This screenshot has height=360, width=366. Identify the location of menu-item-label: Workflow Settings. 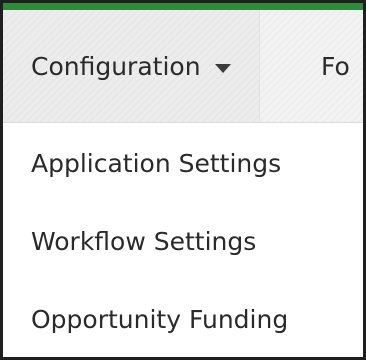
(144, 241).